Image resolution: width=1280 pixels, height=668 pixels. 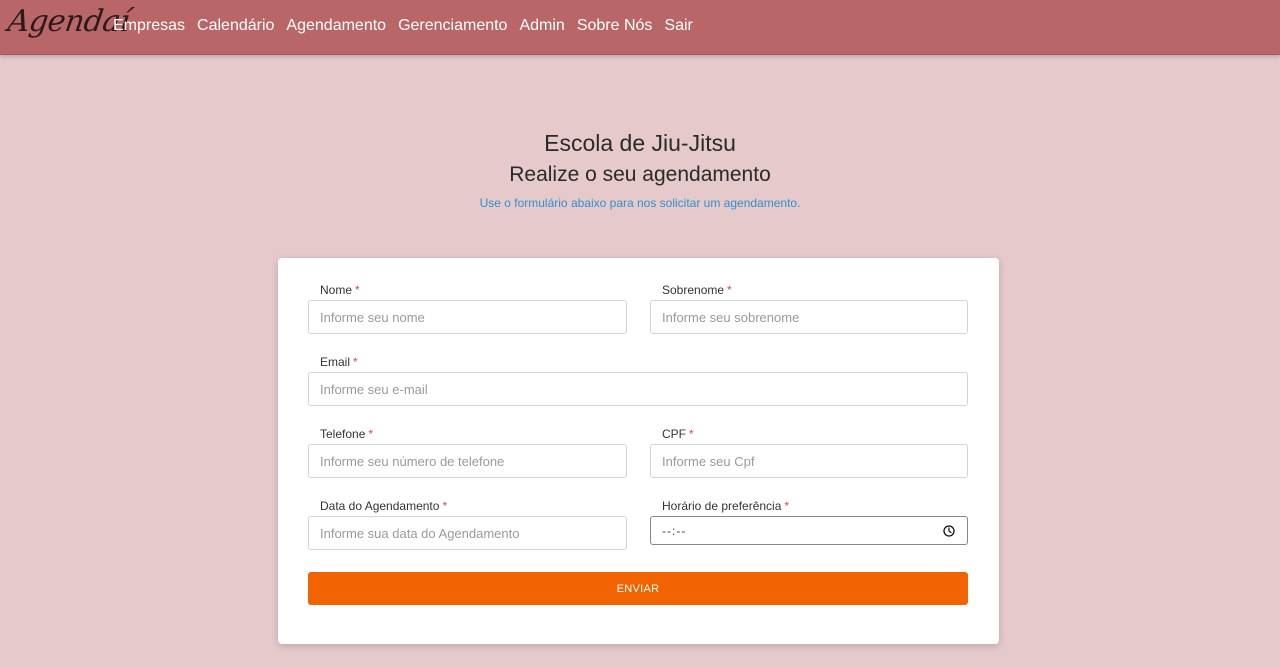 I want to click on sobrenome-input, so click(x=809, y=317).